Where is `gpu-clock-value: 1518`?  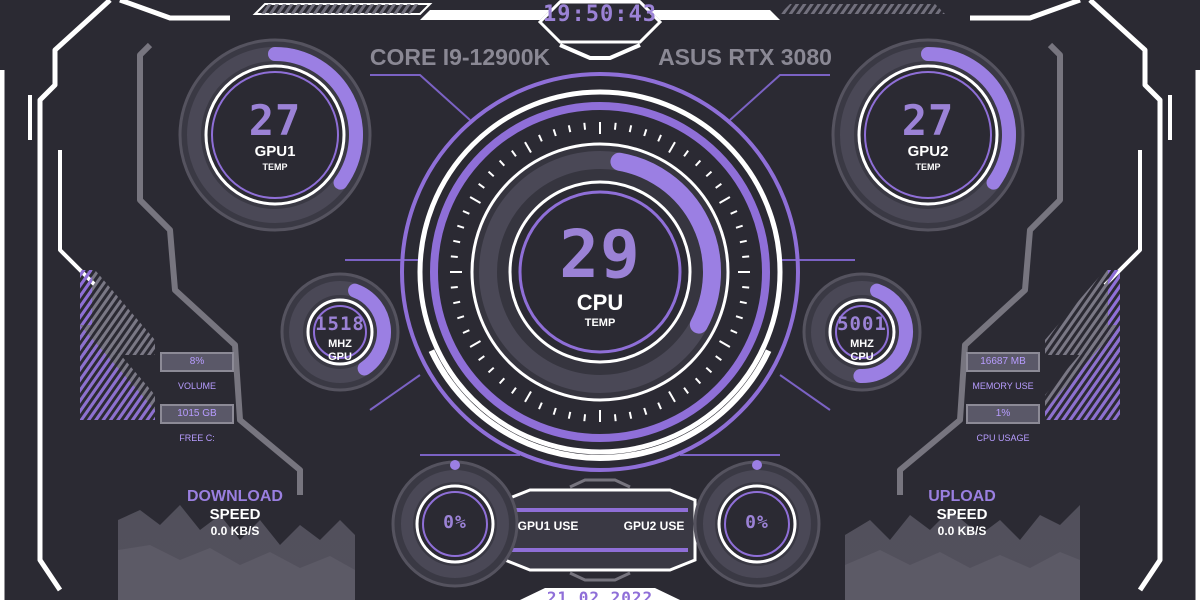 gpu-clock-value: 1518 is located at coordinates (340, 324).